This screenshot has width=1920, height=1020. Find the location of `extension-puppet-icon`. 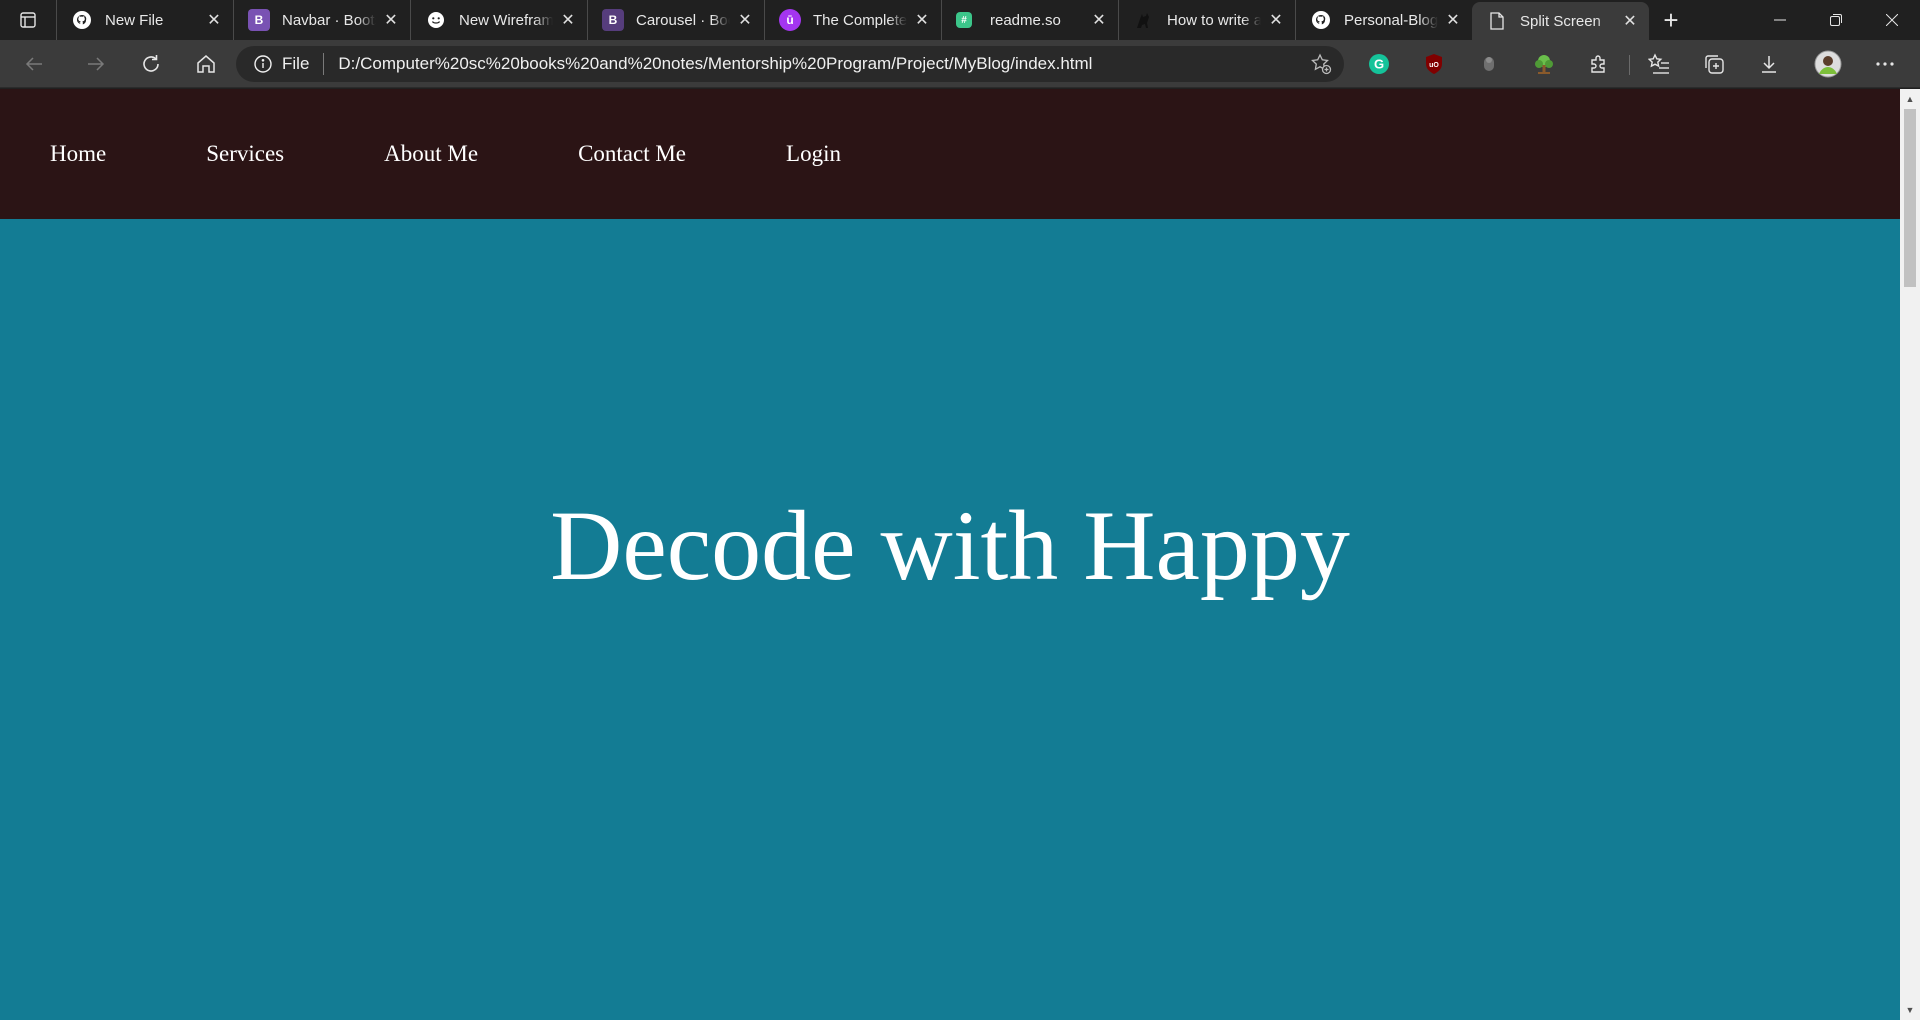

extension-puppet-icon is located at coordinates (1489, 64).